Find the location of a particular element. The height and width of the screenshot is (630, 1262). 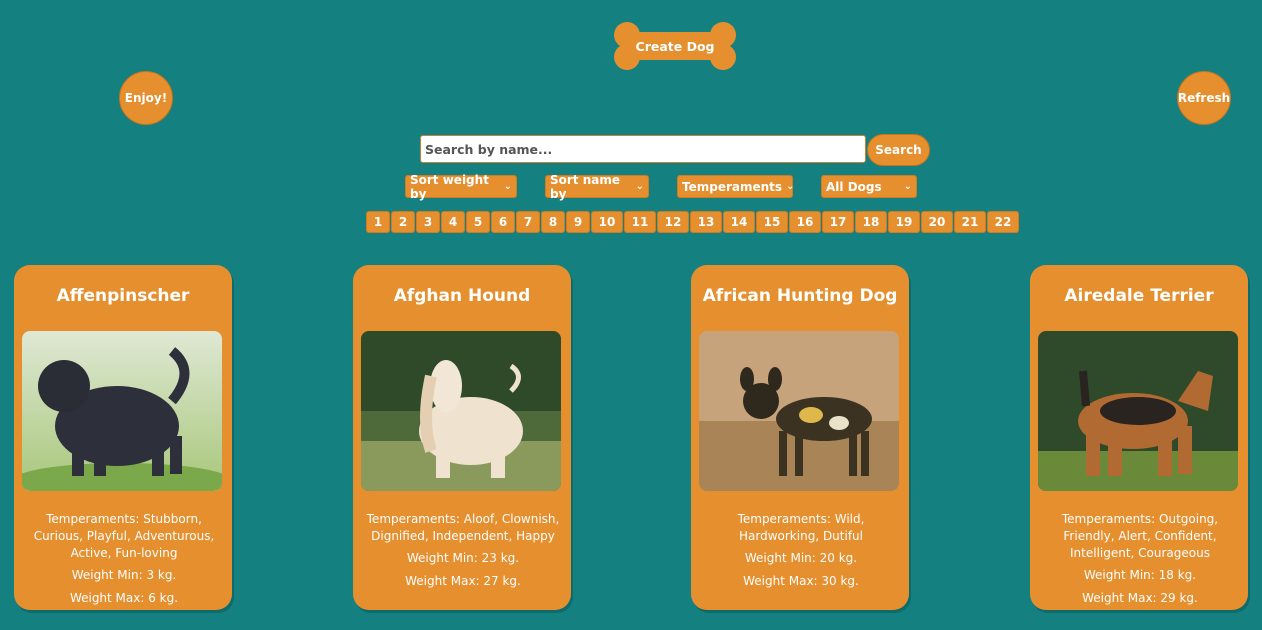

dog-weight-min: Weight Min: 18 kg. is located at coordinates (1140, 575).